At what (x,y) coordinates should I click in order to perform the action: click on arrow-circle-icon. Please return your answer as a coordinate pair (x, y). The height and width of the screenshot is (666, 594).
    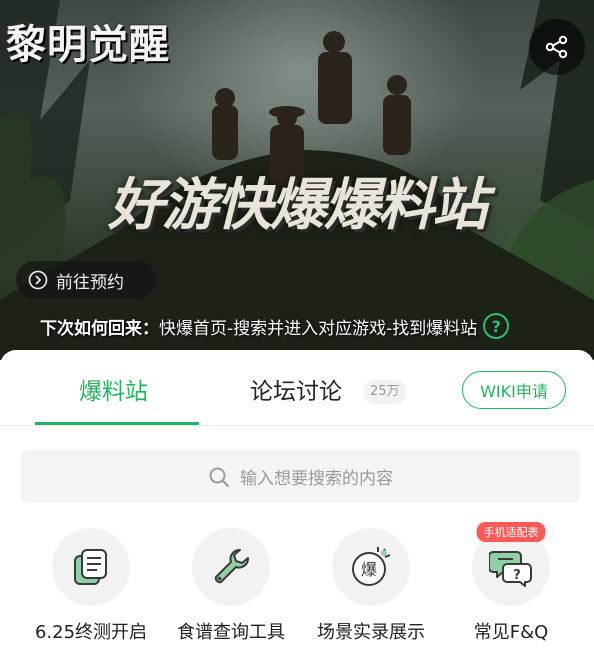
    Looking at the image, I should click on (38, 280).